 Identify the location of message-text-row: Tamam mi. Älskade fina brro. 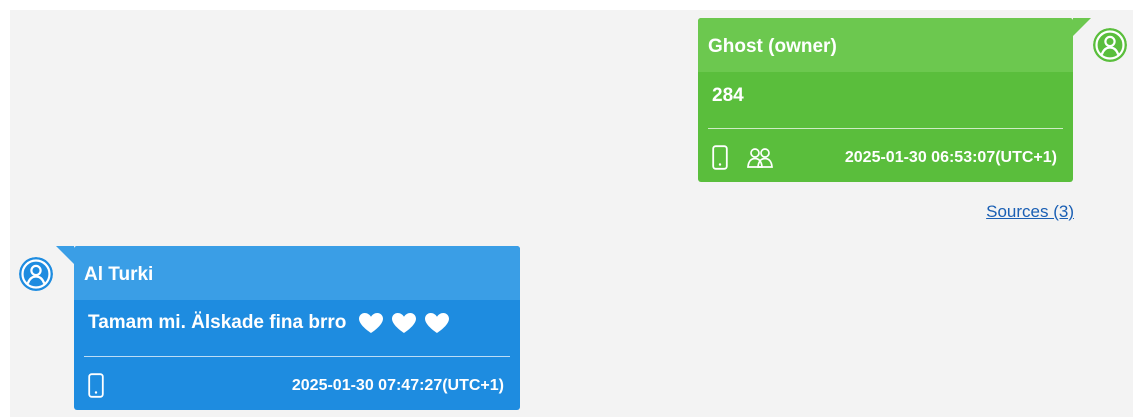
(297, 324).